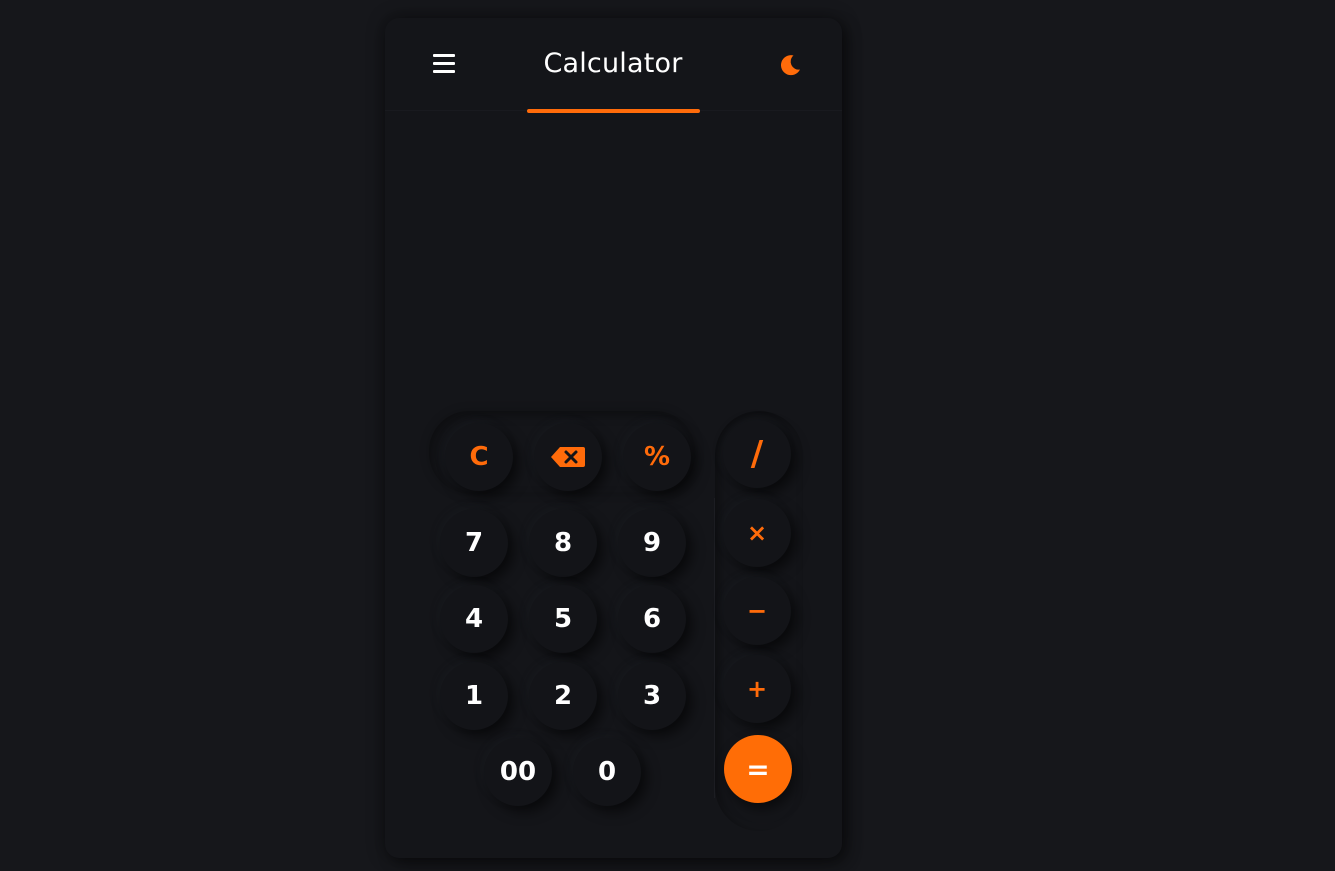  What do you see at coordinates (652, 696) in the screenshot?
I see `digit-3-button: 3` at bounding box center [652, 696].